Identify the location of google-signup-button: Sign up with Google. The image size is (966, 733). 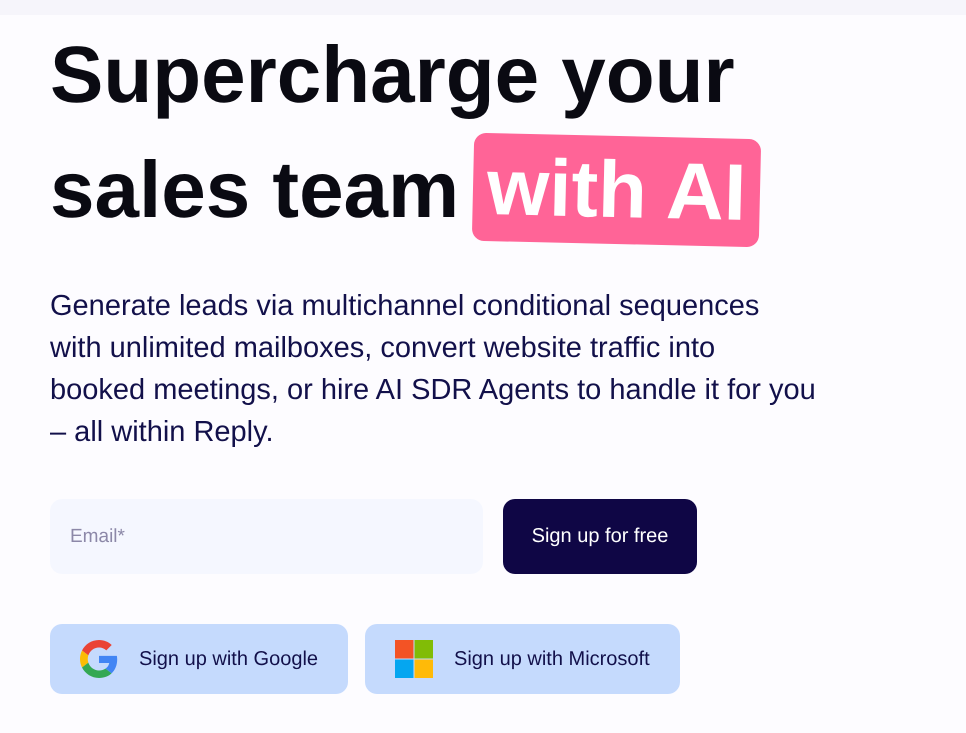
(199, 659).